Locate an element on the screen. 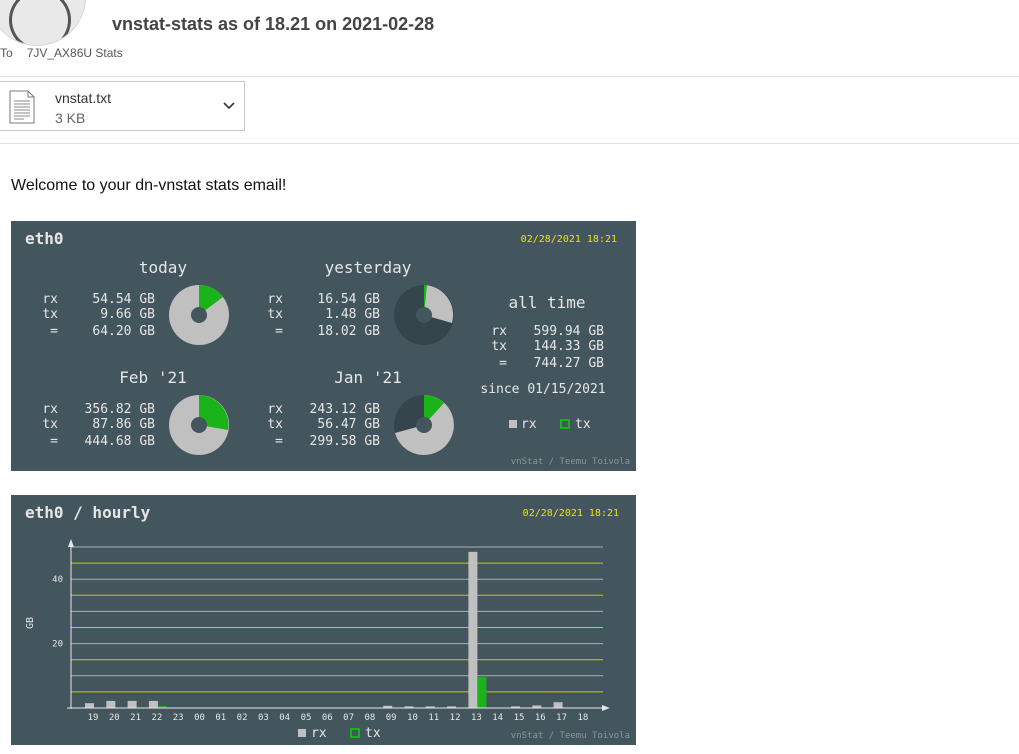  summary-footer: vnStat / Teemu Toivola is located at coordinates (570, 462).